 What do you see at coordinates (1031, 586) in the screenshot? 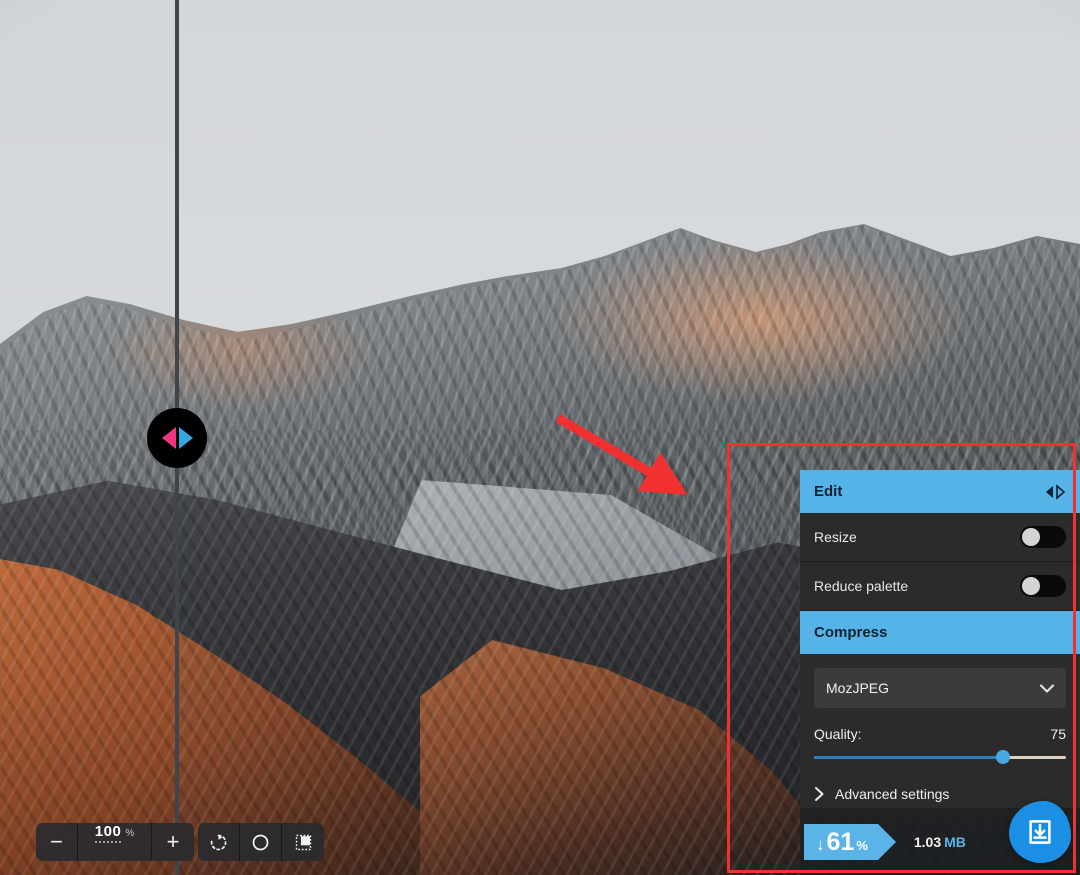
I see `reduce-palette-toggle-knob` at bounding box center [1031, 586].